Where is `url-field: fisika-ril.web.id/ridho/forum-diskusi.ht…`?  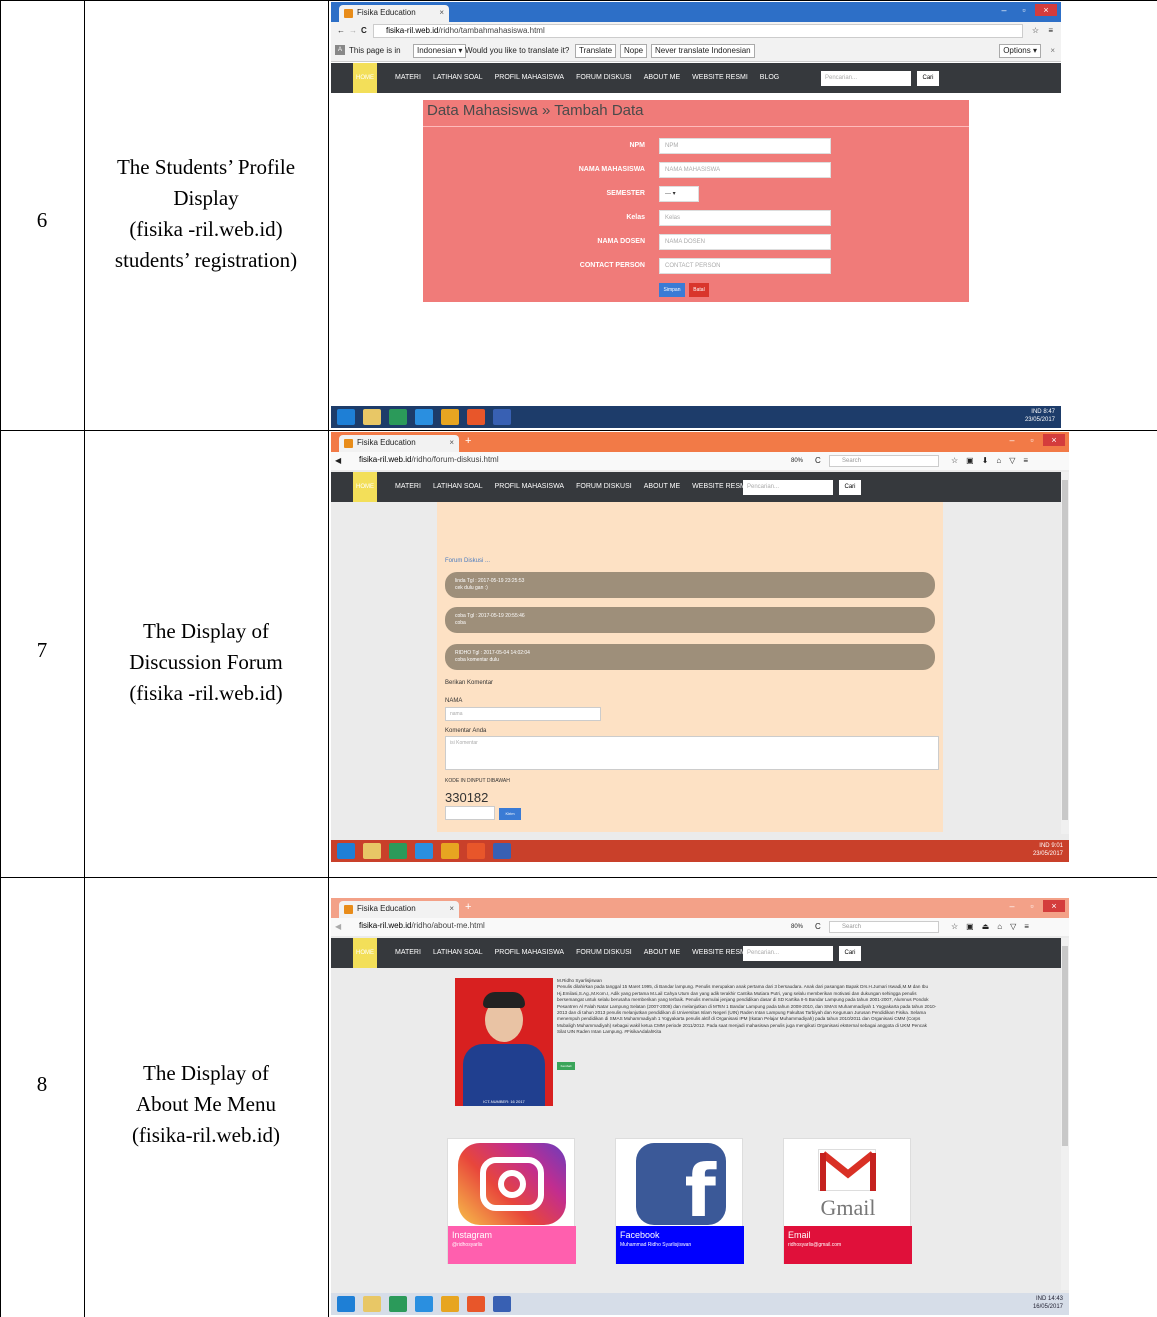
url-field: fisika-ril.web.id/ridho/forum-diskusi.ht… is located at coordinates (547, 461).